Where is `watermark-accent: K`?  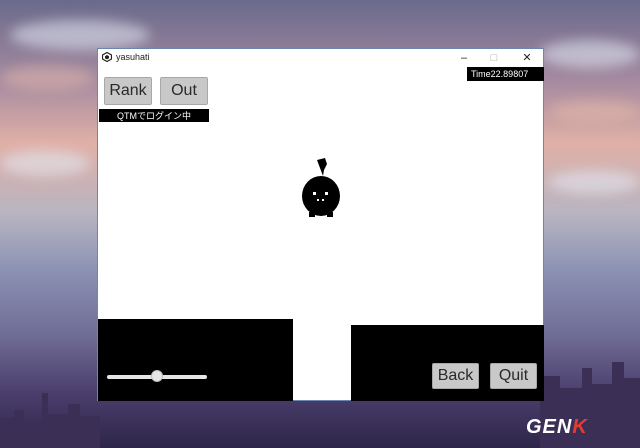 watermark-accent: K is located at coordinates (580, 427).